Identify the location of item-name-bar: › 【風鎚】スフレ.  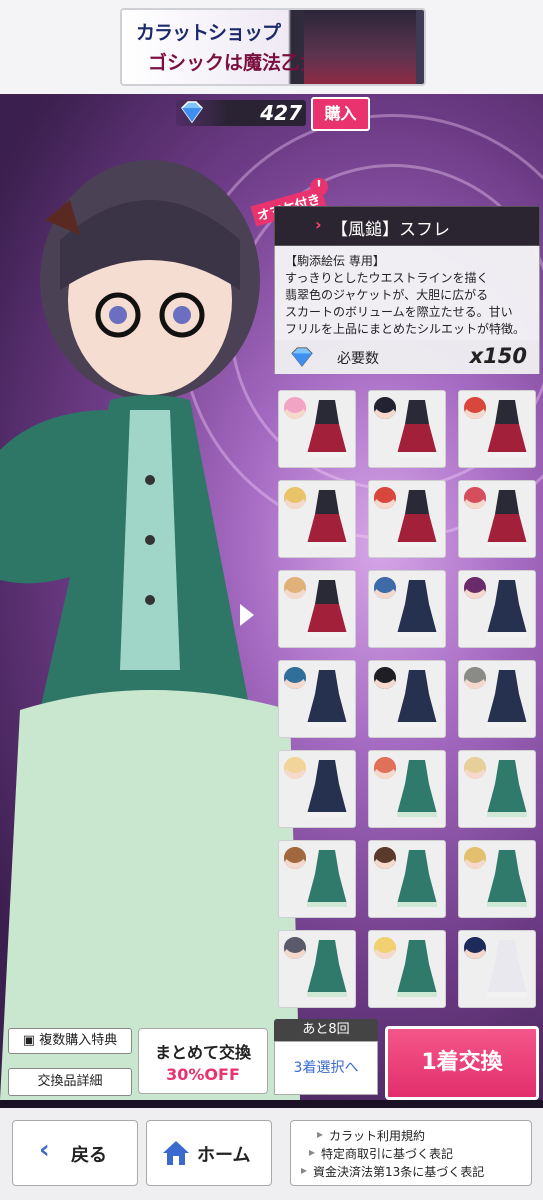
(407, 226).